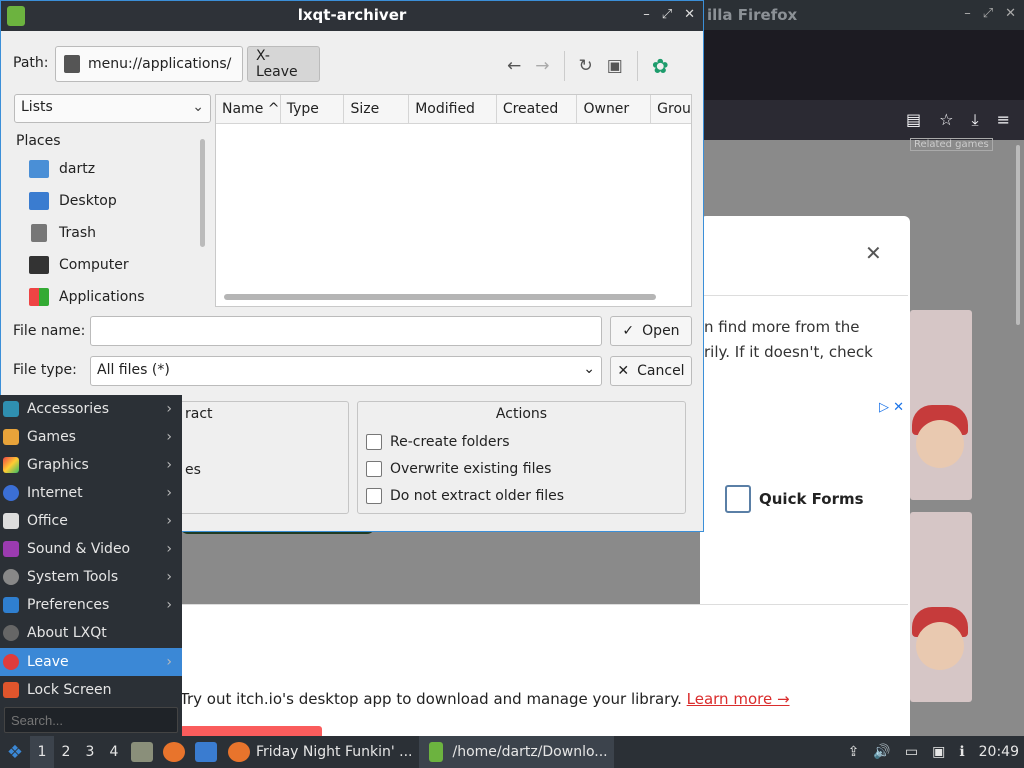 The width and height of the screenshot is (1024, 768). Describe the element at coordinates (91, 409) in the screenshot. I see `menu-item-accessories: Accessories ›` at that location.